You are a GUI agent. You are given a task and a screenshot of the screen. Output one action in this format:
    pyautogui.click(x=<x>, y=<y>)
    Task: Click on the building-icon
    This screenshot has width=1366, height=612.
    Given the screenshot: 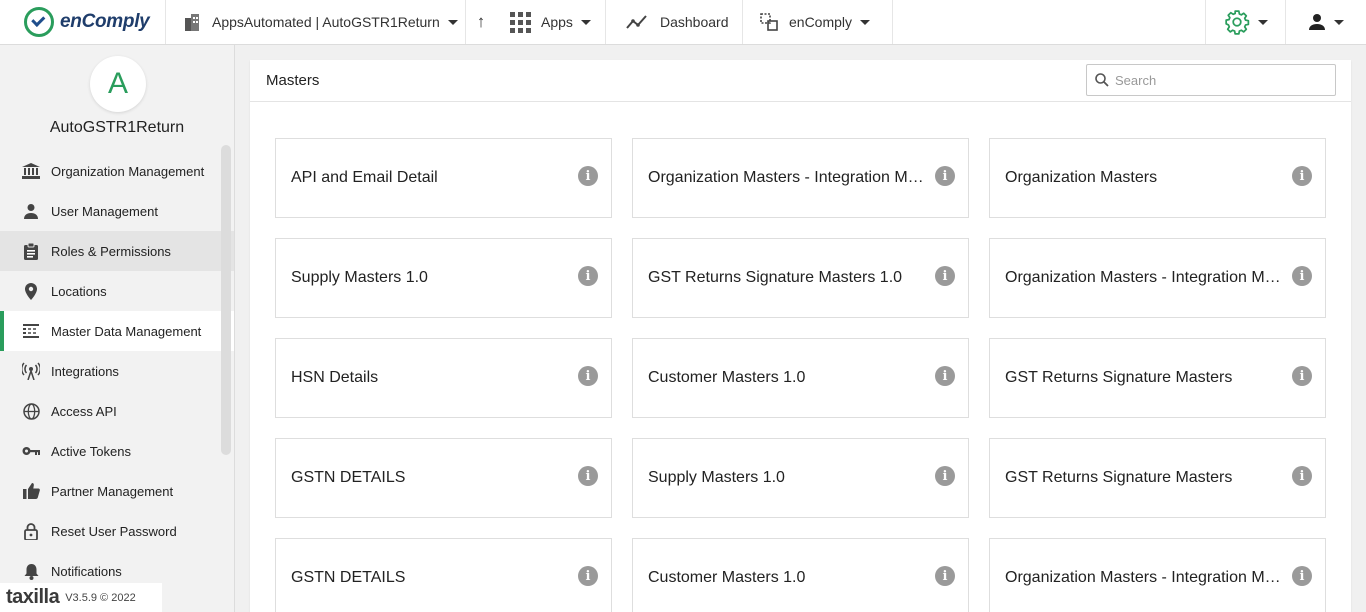 What is the action you would take?
    pyautogui.click(x=192, y=22)
    